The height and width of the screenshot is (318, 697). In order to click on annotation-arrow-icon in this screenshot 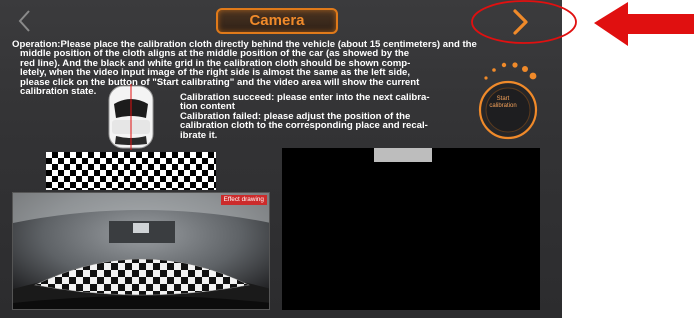, I will do `click(644, 24)`.